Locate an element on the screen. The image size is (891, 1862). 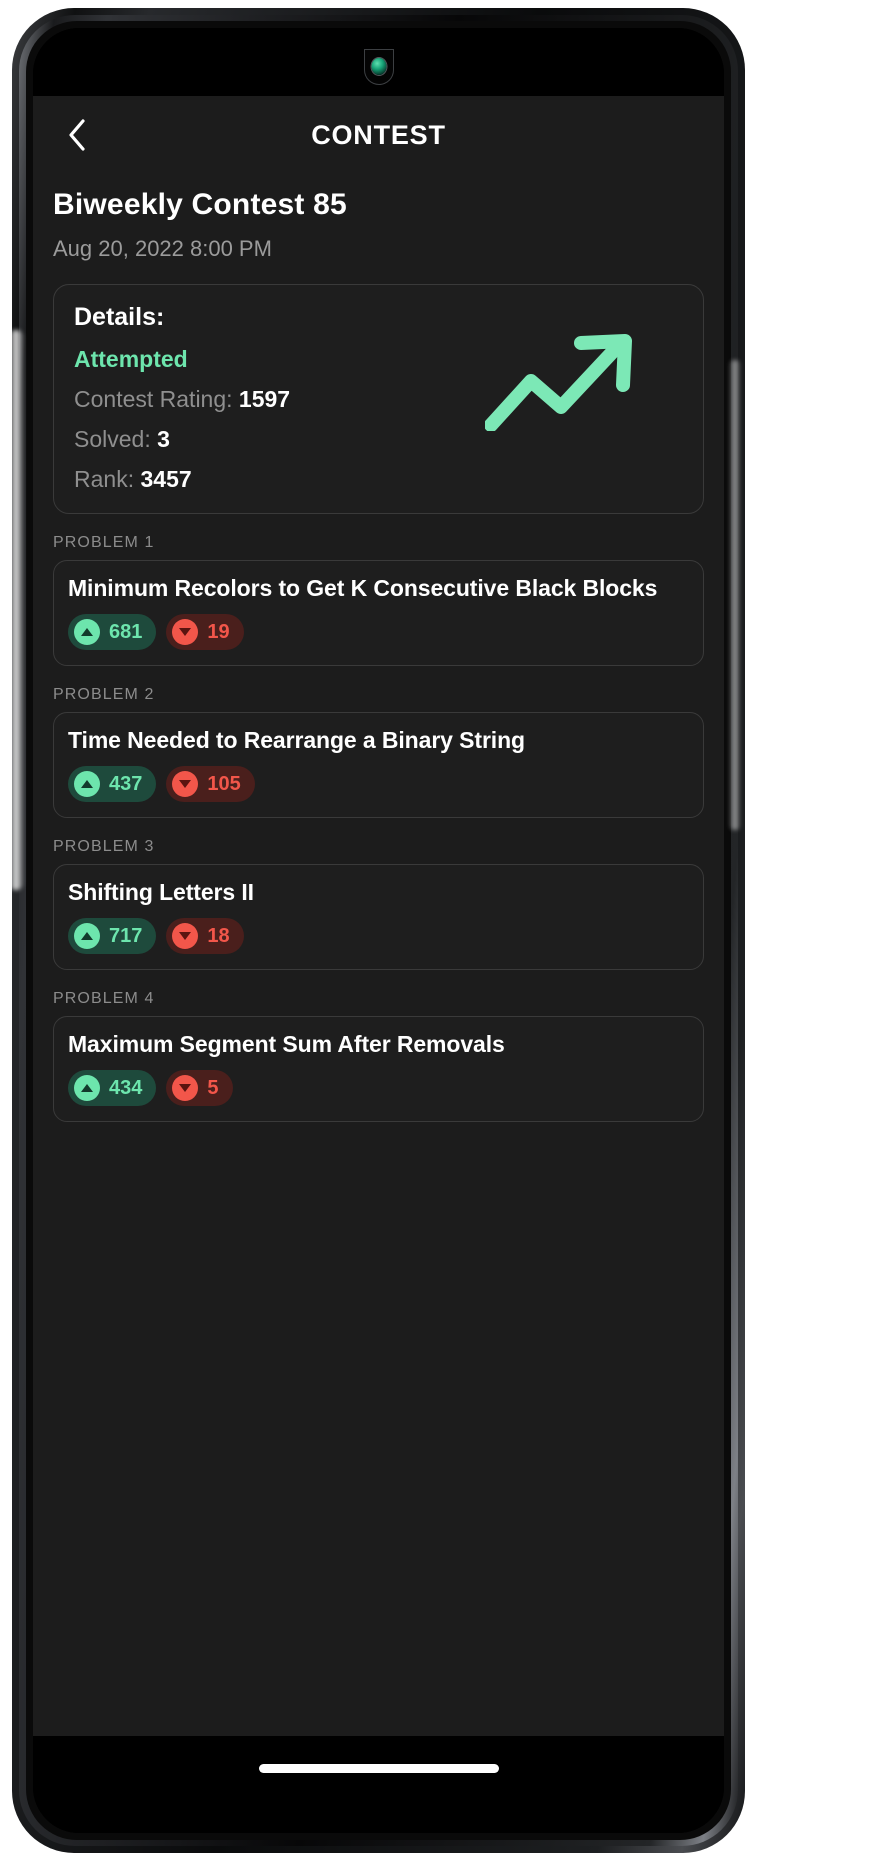
downvote-badge: 105 is located at coordinates (210, 784).